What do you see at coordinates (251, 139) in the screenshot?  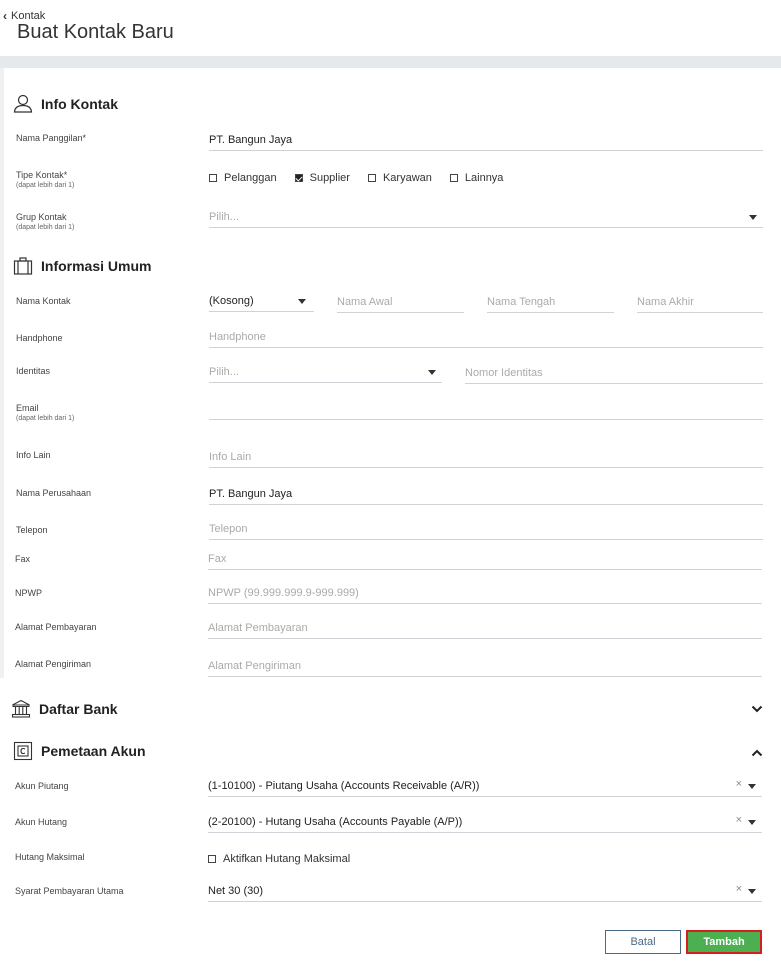 I see `nama-panggilan-value: PT. Bangun Jaya` at bounding box center [251, 139].